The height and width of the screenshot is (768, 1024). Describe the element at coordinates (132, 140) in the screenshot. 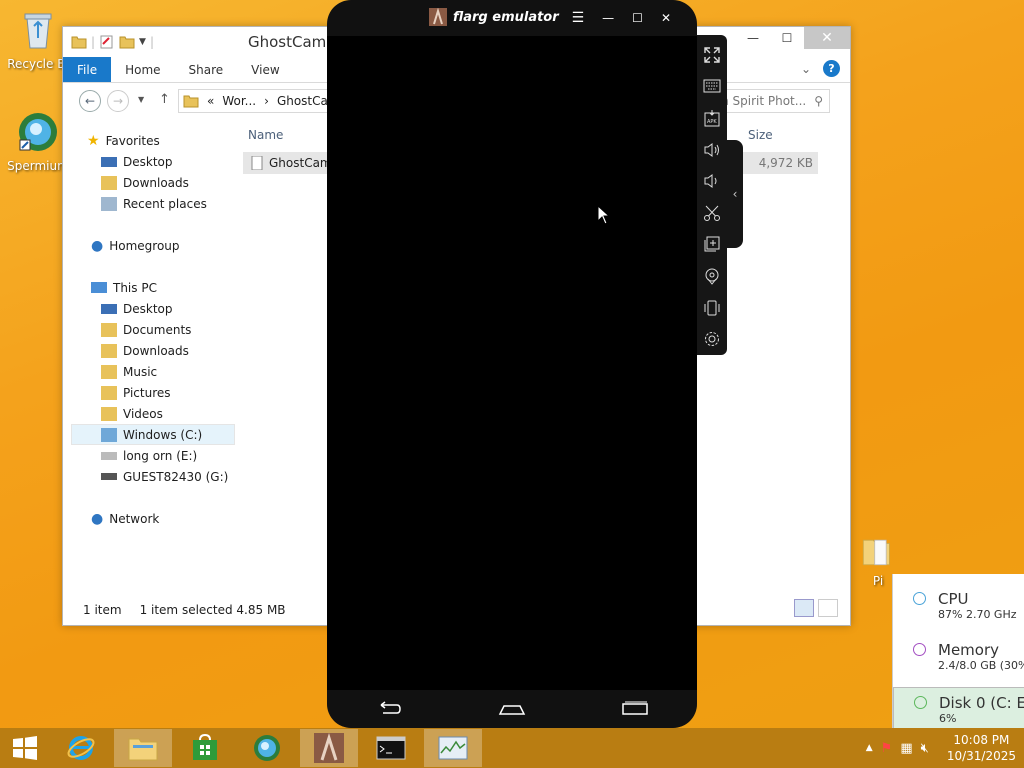

I see `nav-label: Favorites` at that location.